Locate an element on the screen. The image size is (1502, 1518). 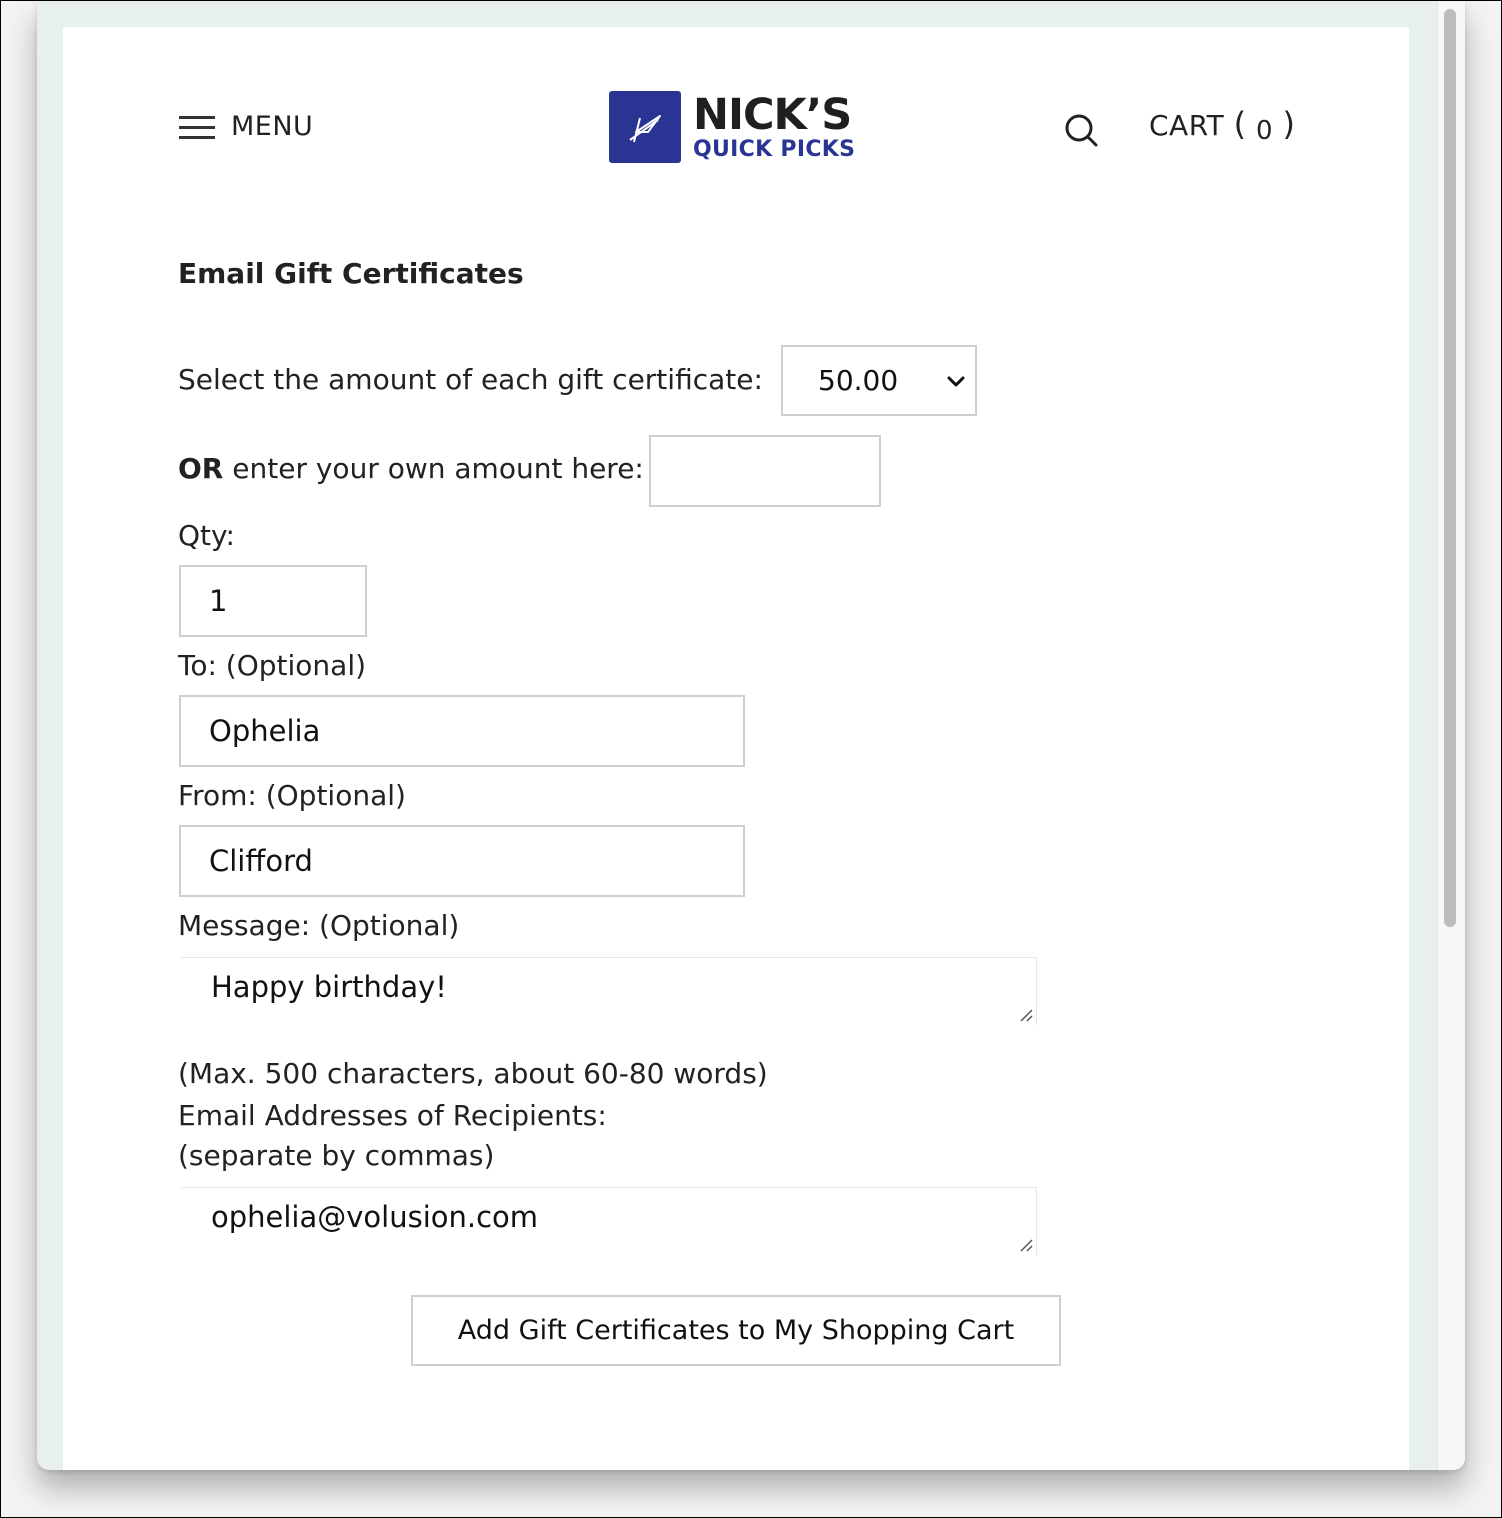
cart-label: CART is located at coordinates (1187, 125).